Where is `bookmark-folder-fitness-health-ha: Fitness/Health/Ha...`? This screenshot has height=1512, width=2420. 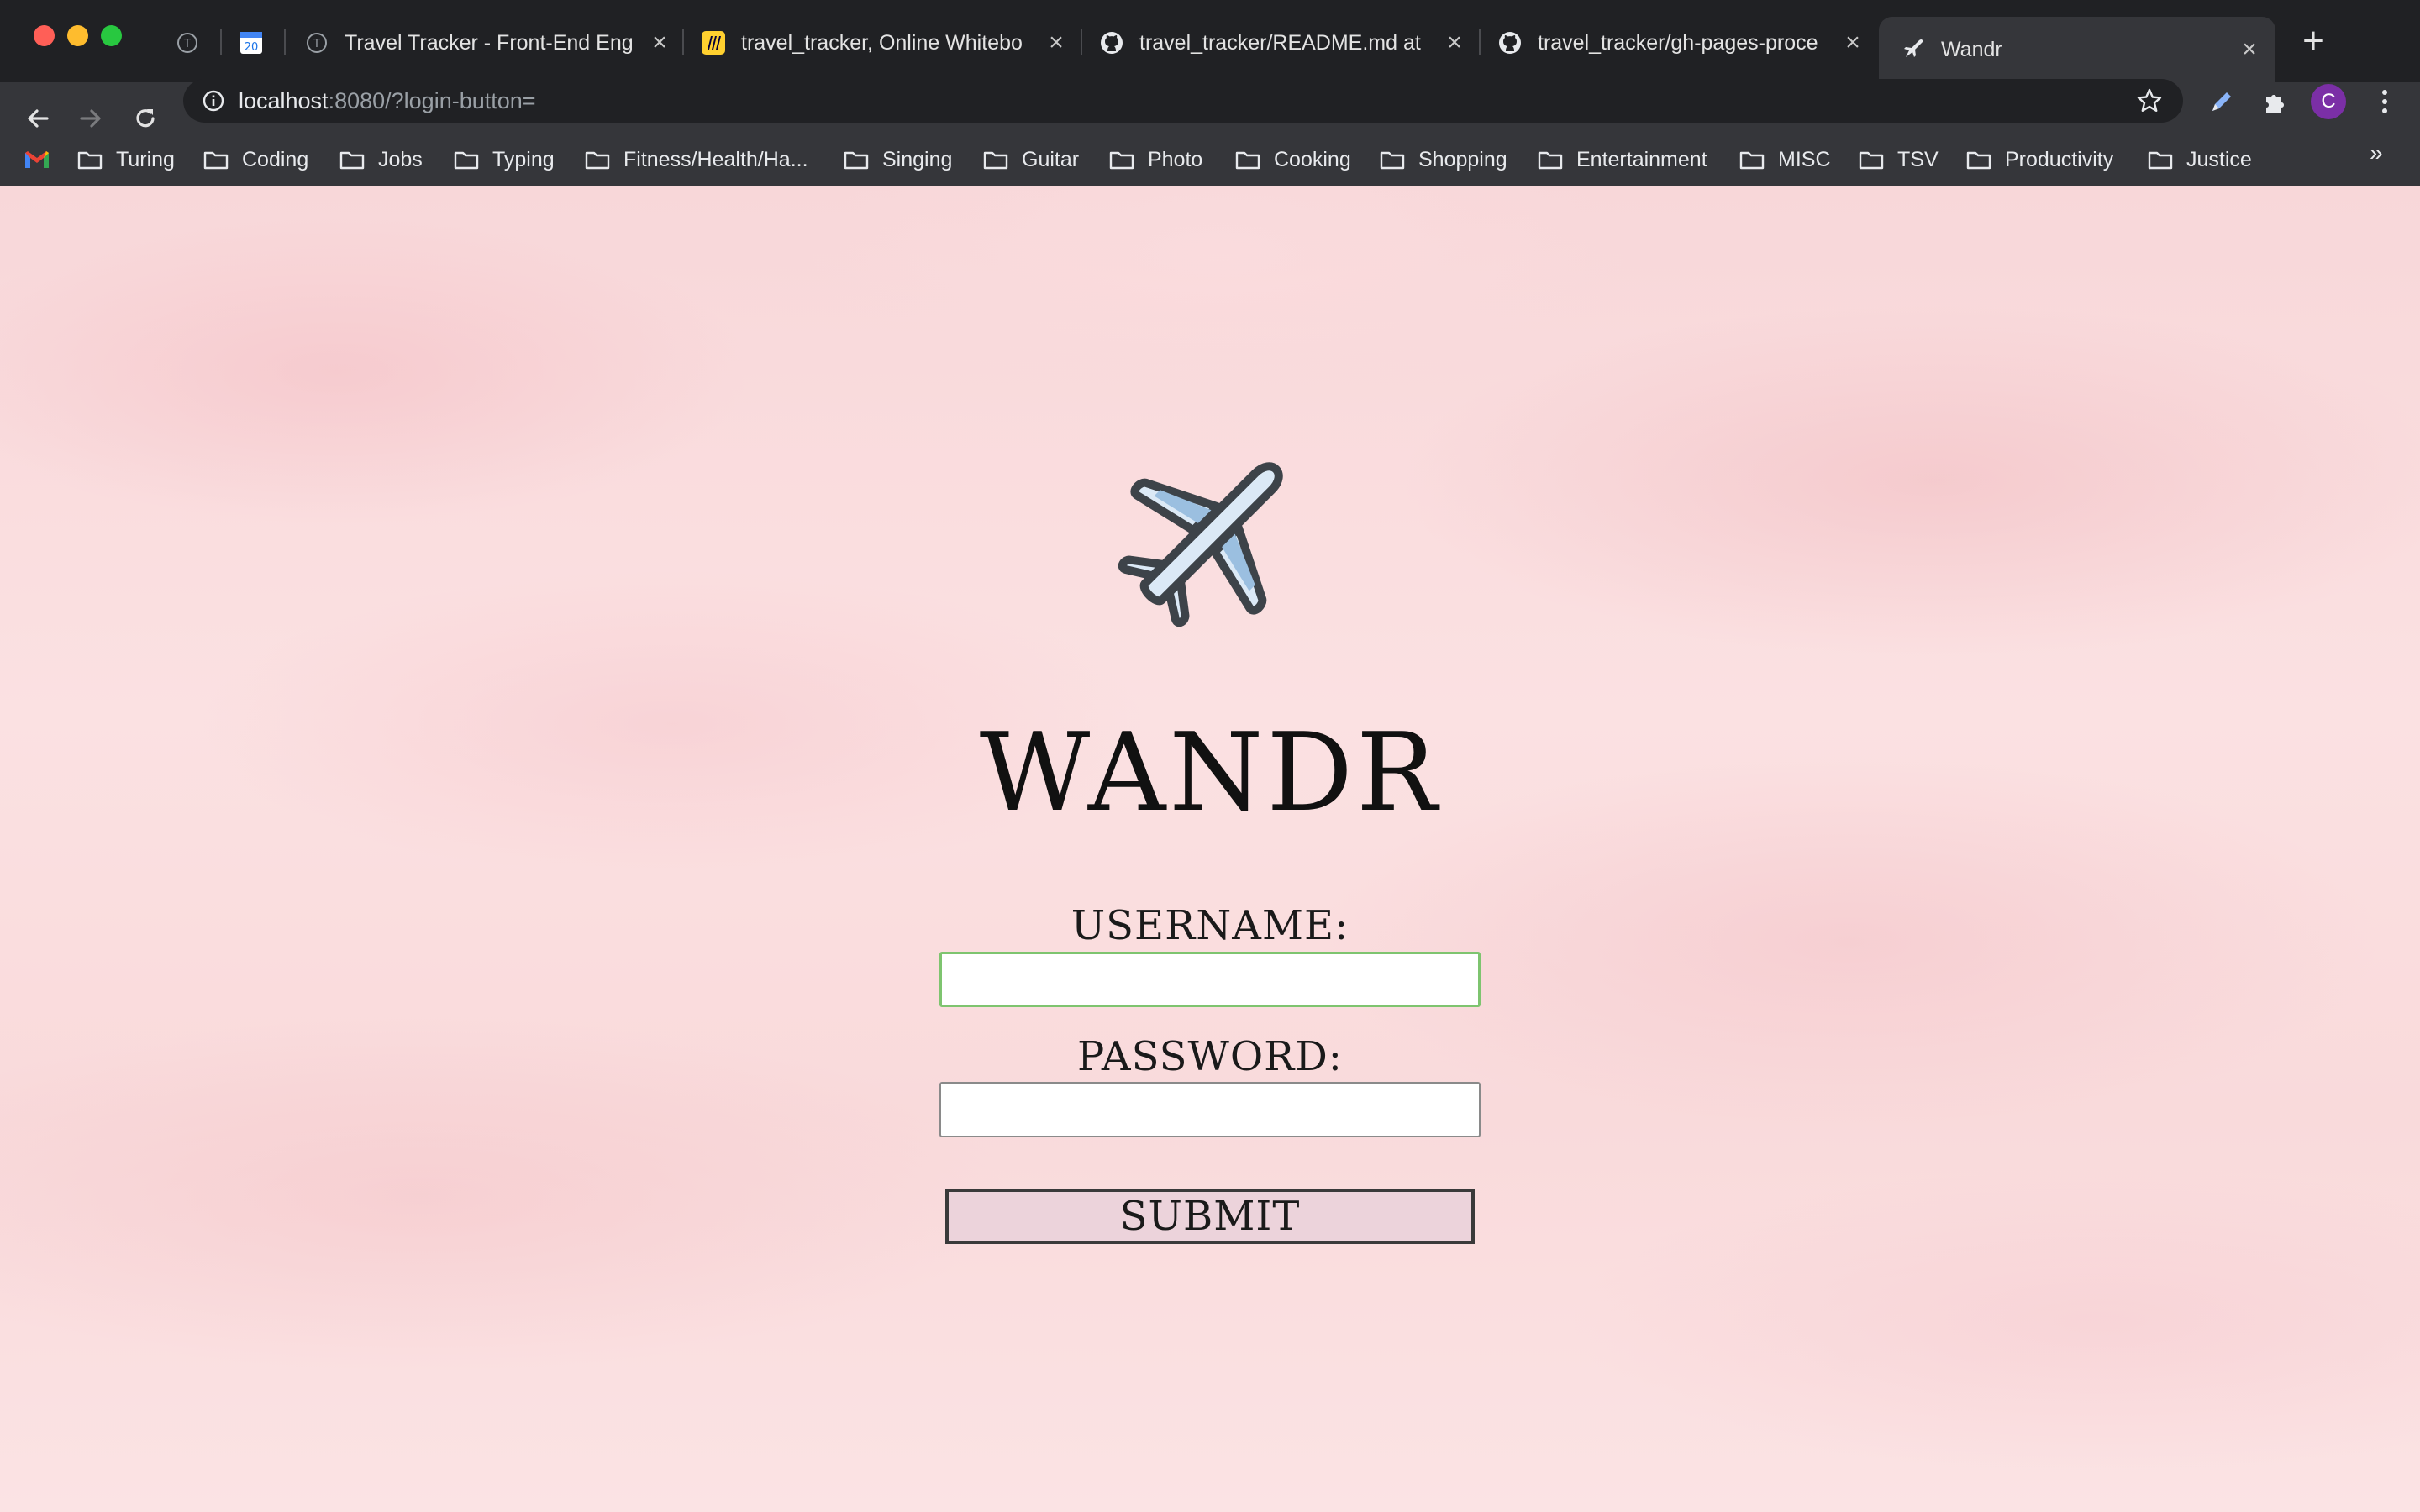
bookmark-folder-fitness-health-ha: Fitness/Health/Ha... is located at coordinates (696, 159).